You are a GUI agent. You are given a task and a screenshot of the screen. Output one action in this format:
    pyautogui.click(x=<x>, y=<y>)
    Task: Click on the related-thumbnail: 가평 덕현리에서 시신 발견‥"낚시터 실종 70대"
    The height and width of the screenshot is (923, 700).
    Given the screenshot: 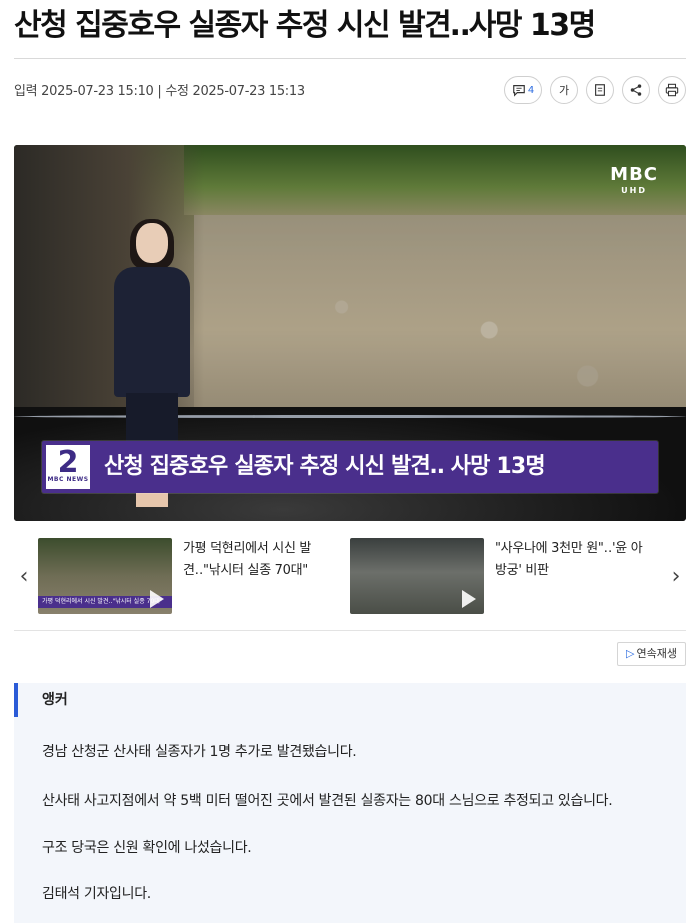 What is the action you would take?
    pyautogui.click(x=105, y=576)
    